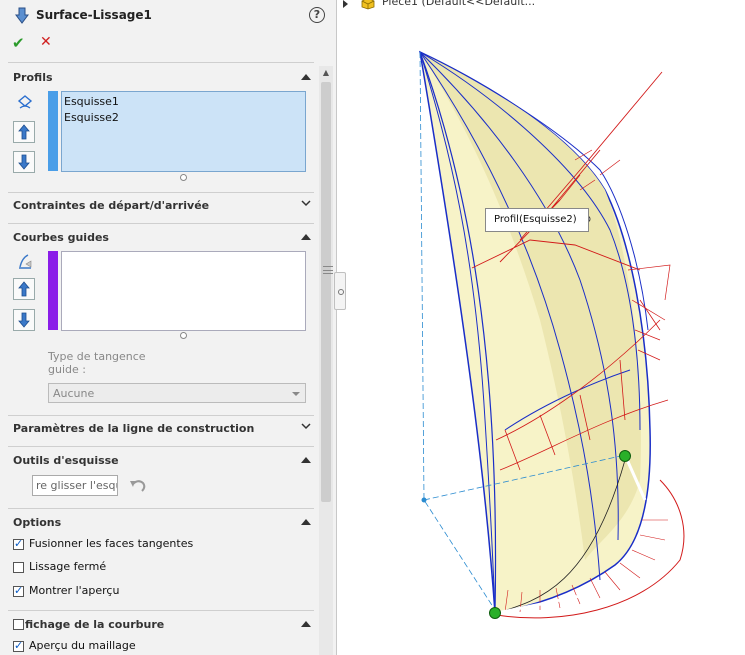  Describe the element at coordinates (326, 73) in the screenshot. I see `scroll-up-icon: ▲` at that location.